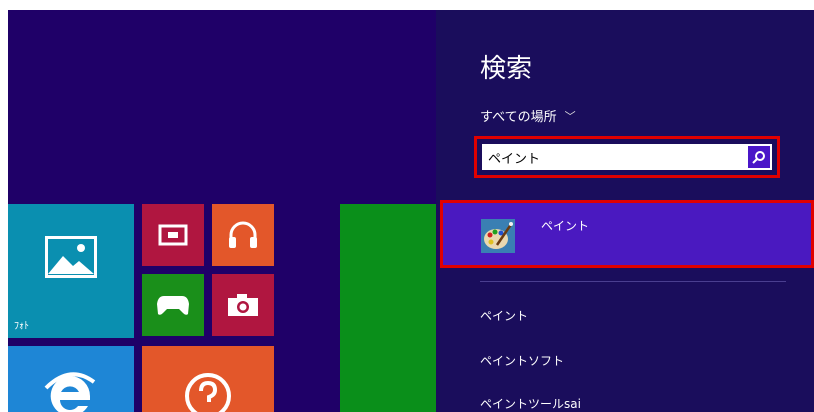  Describe the element at coordinates (498, 236) in the screenshot. I see `paint-palette-icon` at that location.